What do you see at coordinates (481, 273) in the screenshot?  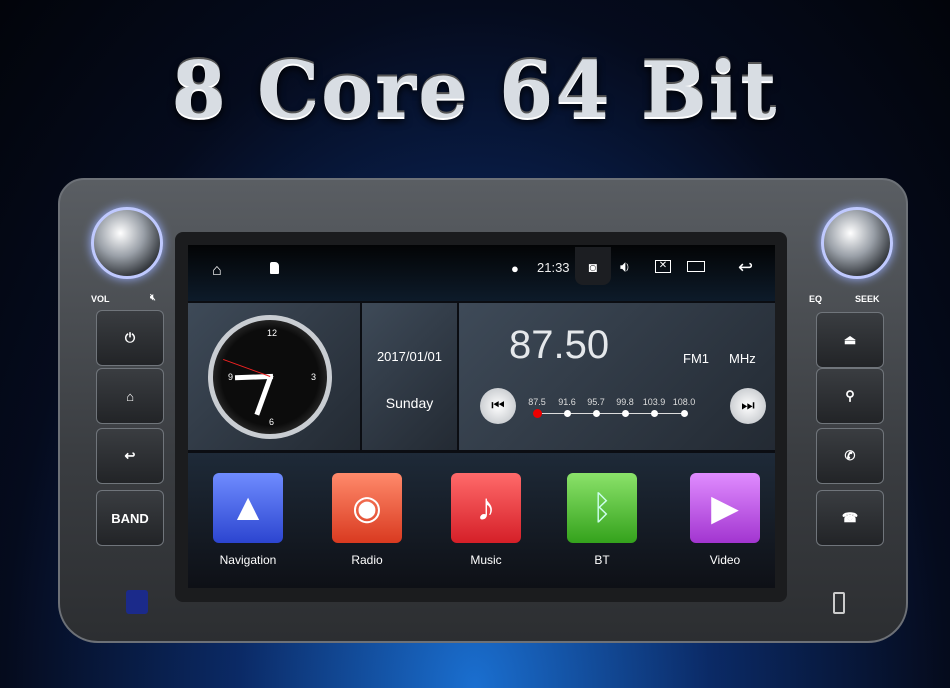 I see `status-bar: ⌂ ● 21:33 ◙ 🔉︎ ✕ ↩` at bounding box center [481, 273].